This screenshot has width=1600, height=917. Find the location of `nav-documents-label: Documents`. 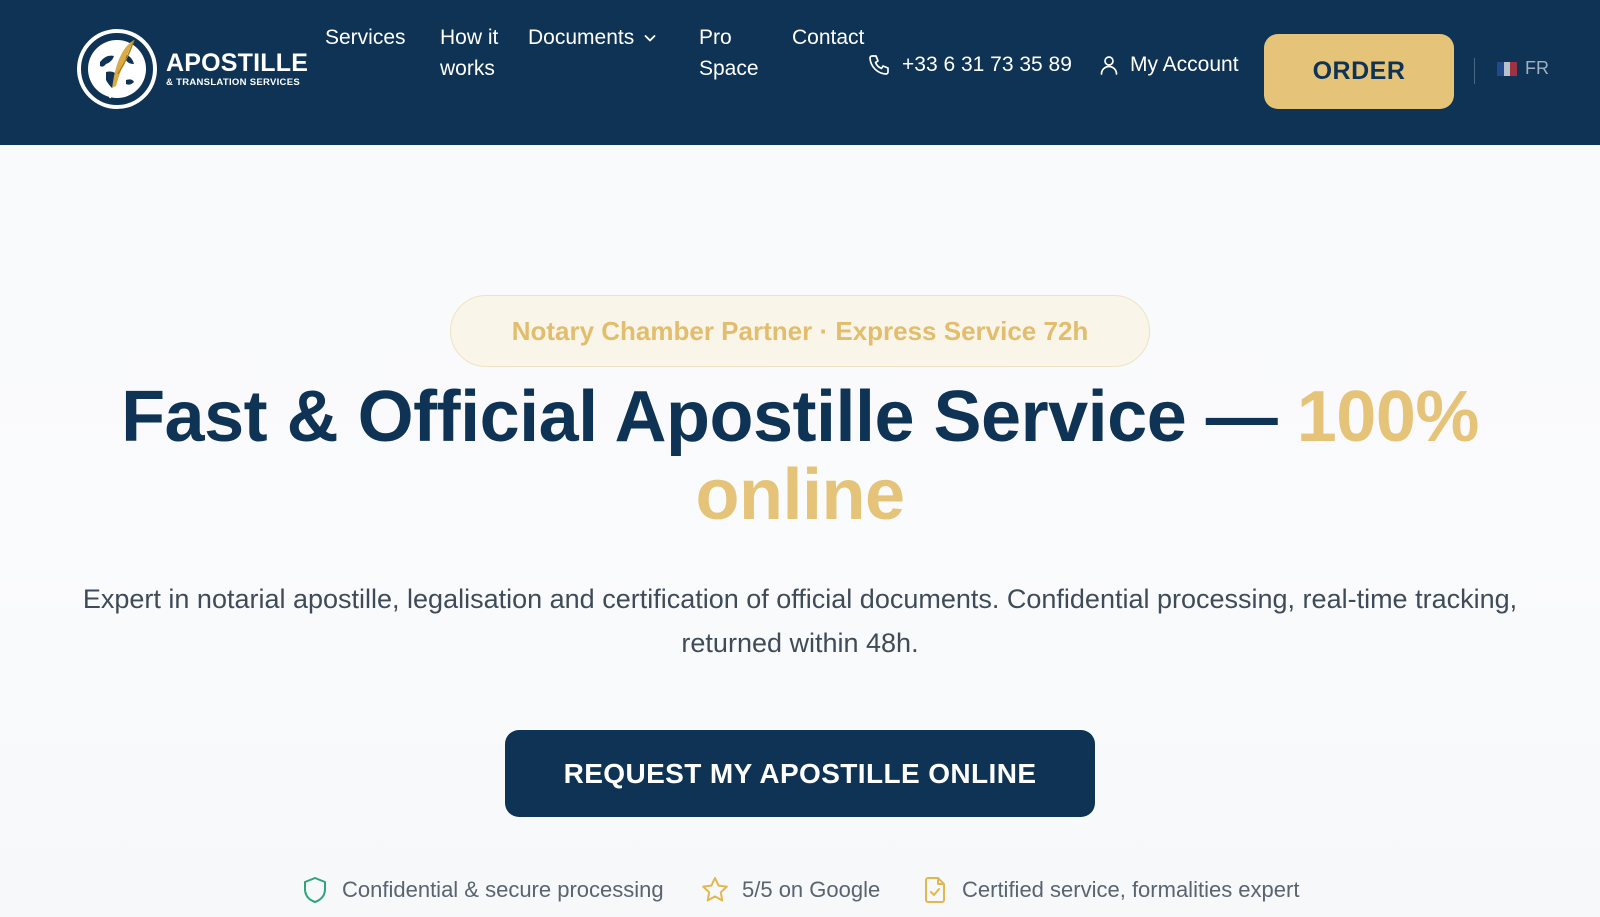

nav-documents-label: Documents is located at coordinates (581, 37).